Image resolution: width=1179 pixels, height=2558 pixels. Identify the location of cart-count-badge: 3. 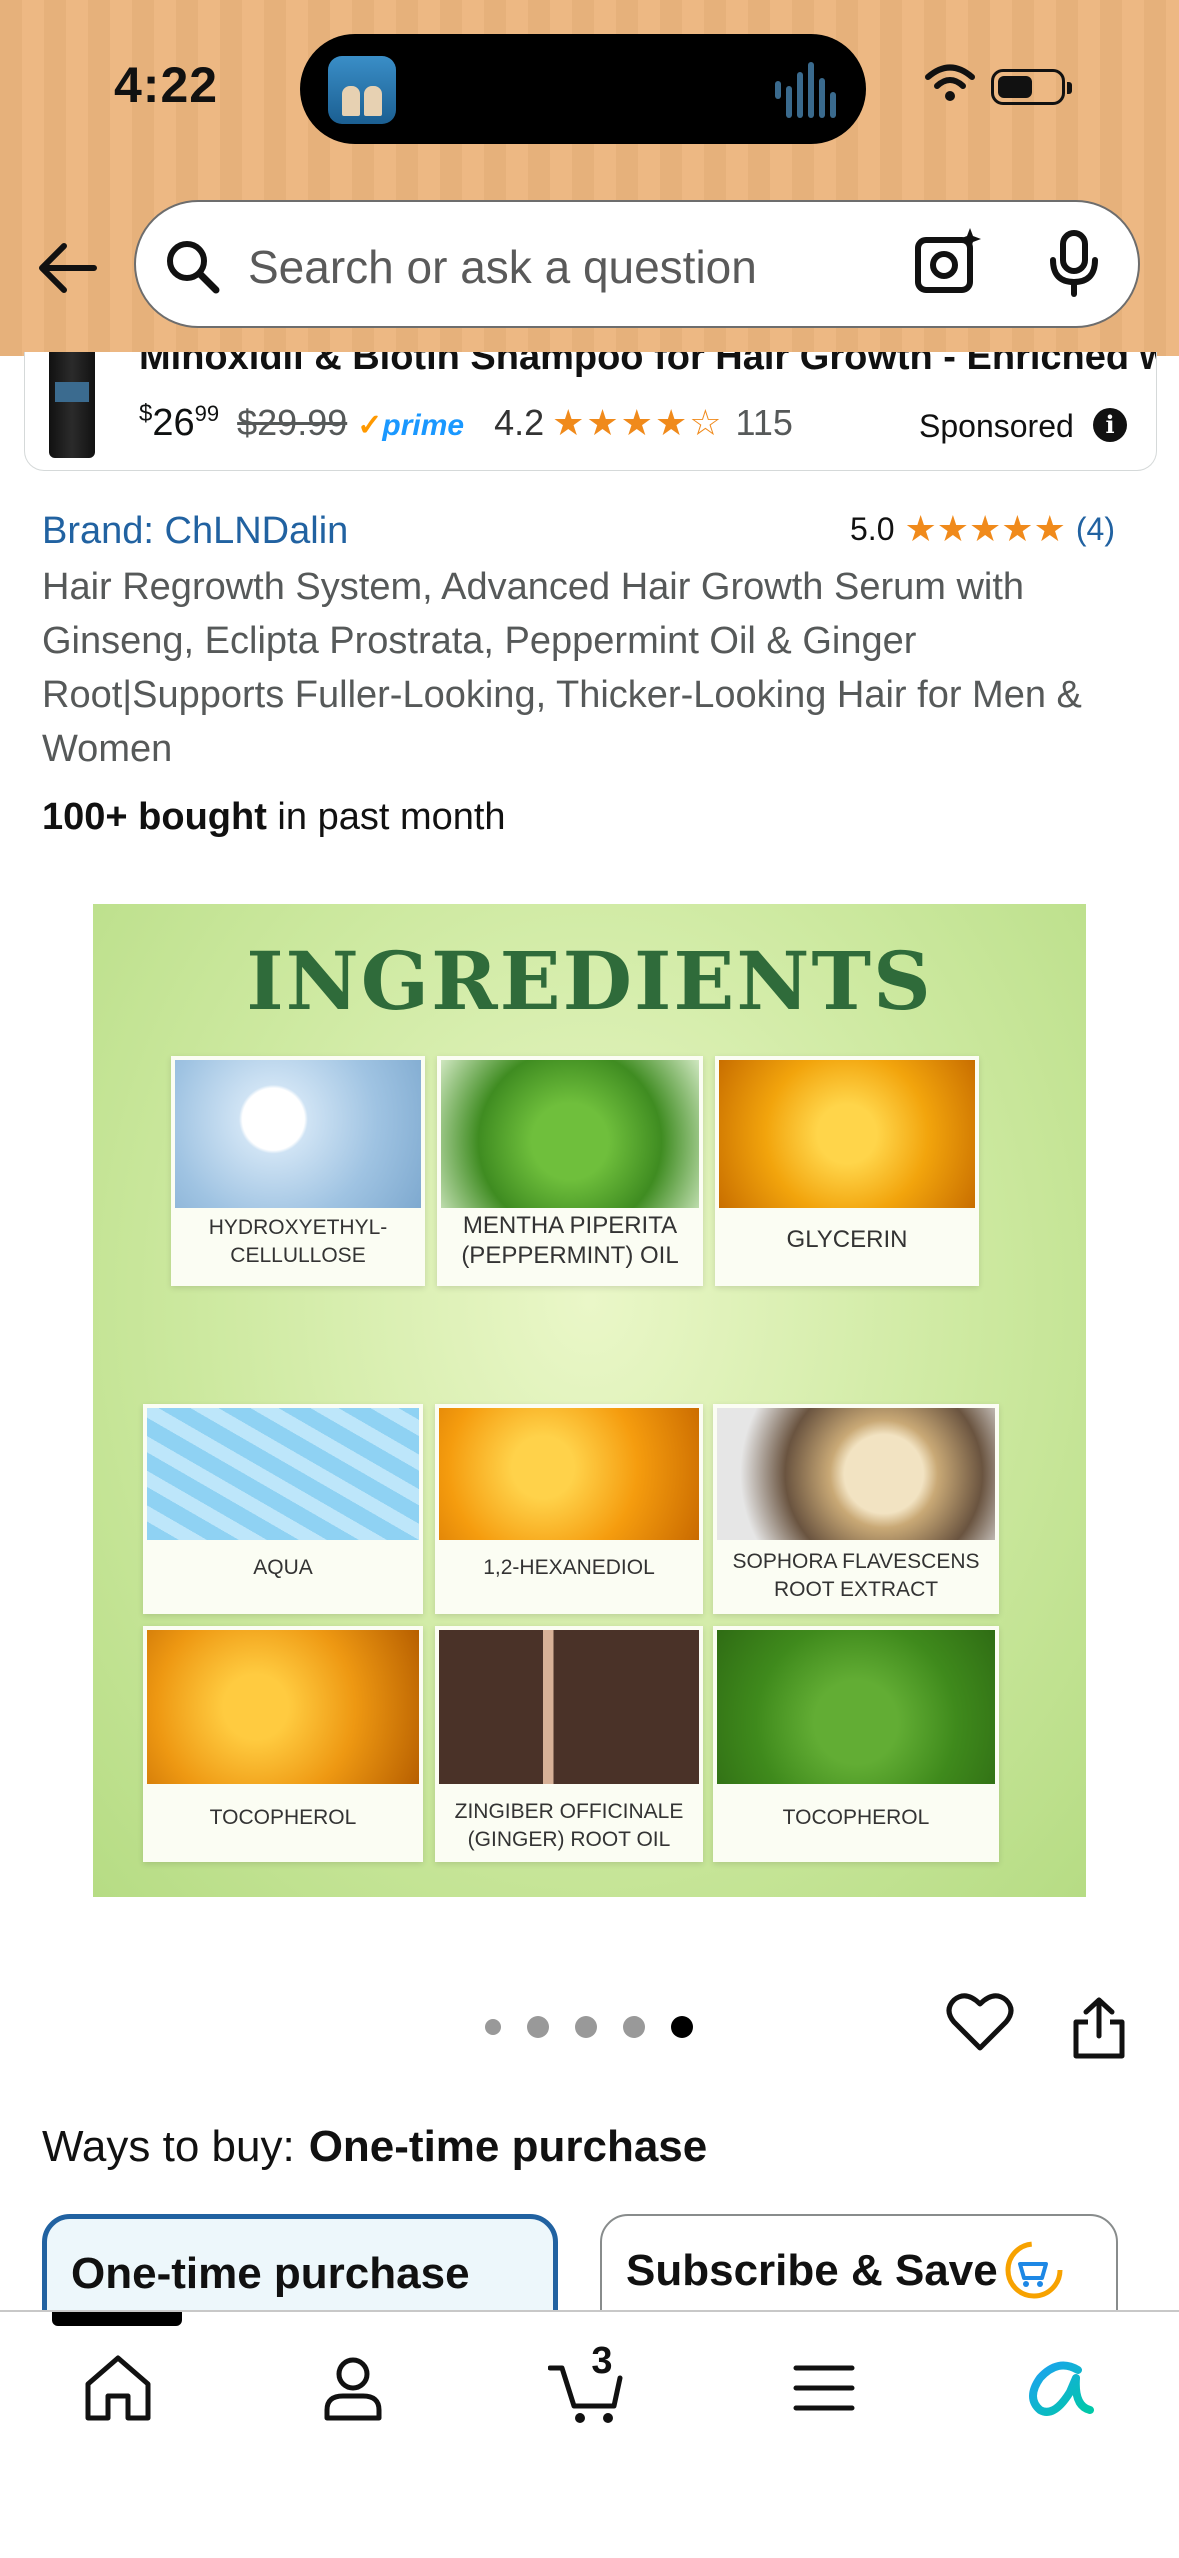
(602, 2361).